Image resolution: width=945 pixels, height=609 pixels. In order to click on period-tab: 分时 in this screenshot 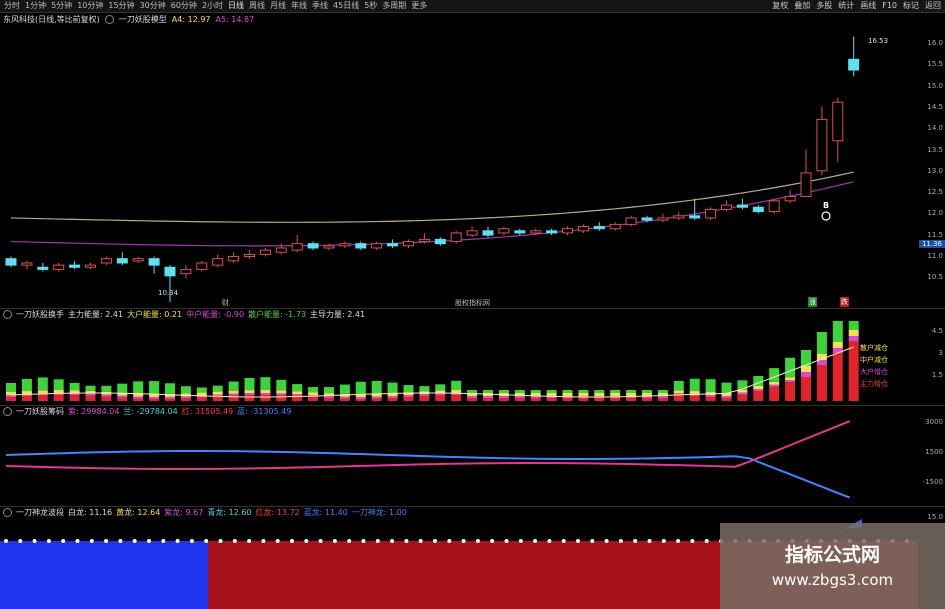, I will do `click(12, 6)`.